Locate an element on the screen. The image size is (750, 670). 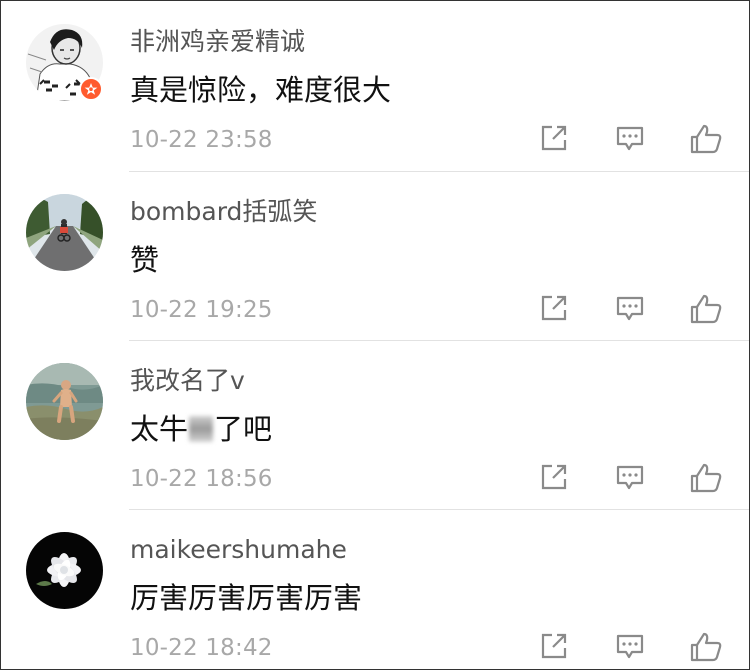
vip-badge-icon is located at coordinates (91, 89).